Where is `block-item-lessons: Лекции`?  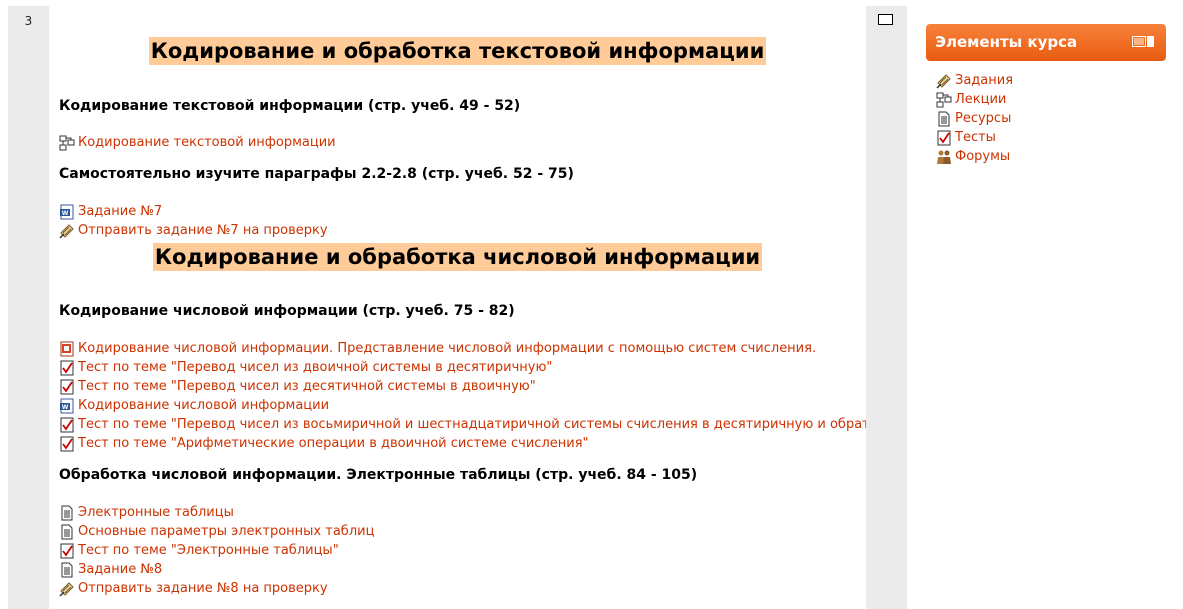
block-item-lessons: Лекции is located at coordinates (971, 99).